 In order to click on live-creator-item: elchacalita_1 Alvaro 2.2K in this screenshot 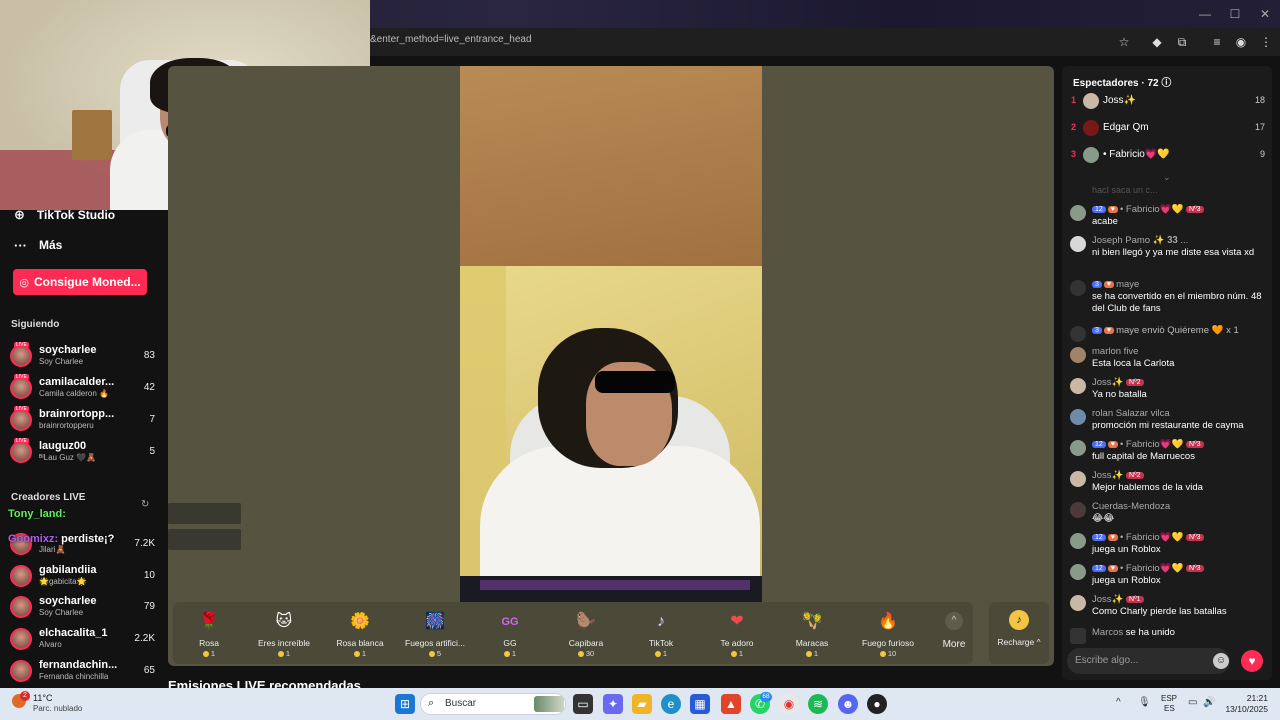, I will do `click(82, 640)`.